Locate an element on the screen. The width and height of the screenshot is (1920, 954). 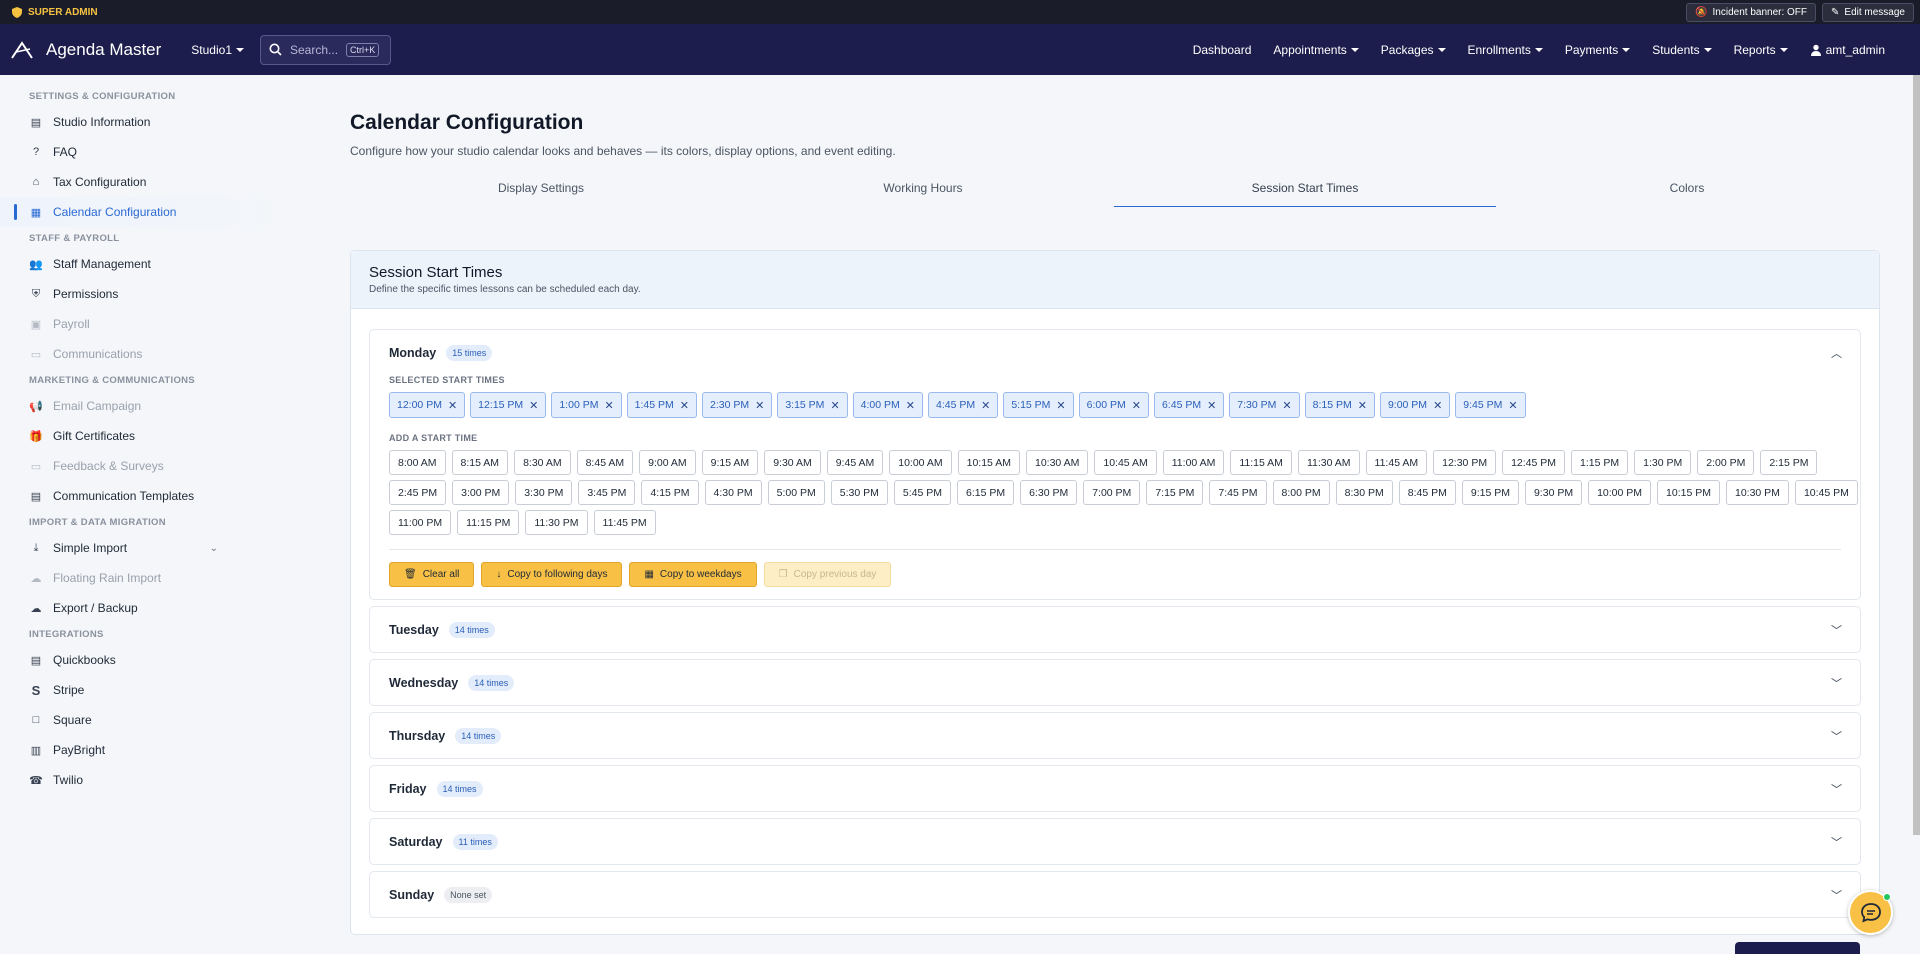
scrollbar is located at coordinates (1916, 455).